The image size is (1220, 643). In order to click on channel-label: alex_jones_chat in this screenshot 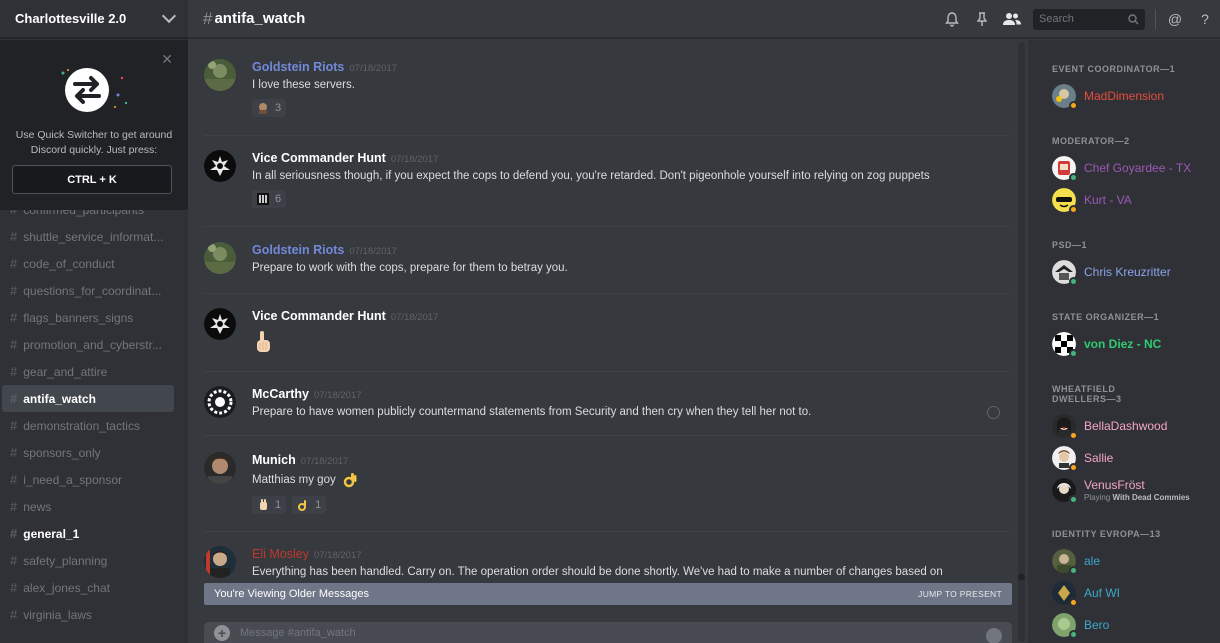, I will do `click(66, 587)`.